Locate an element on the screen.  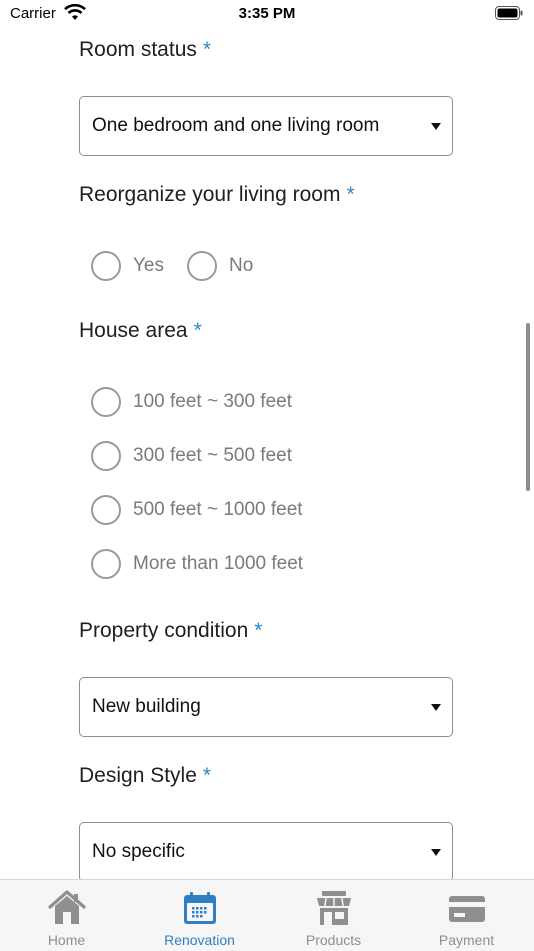
house-area-option-4-radio: More than 1000 feet is located at coordinates (197, 564).